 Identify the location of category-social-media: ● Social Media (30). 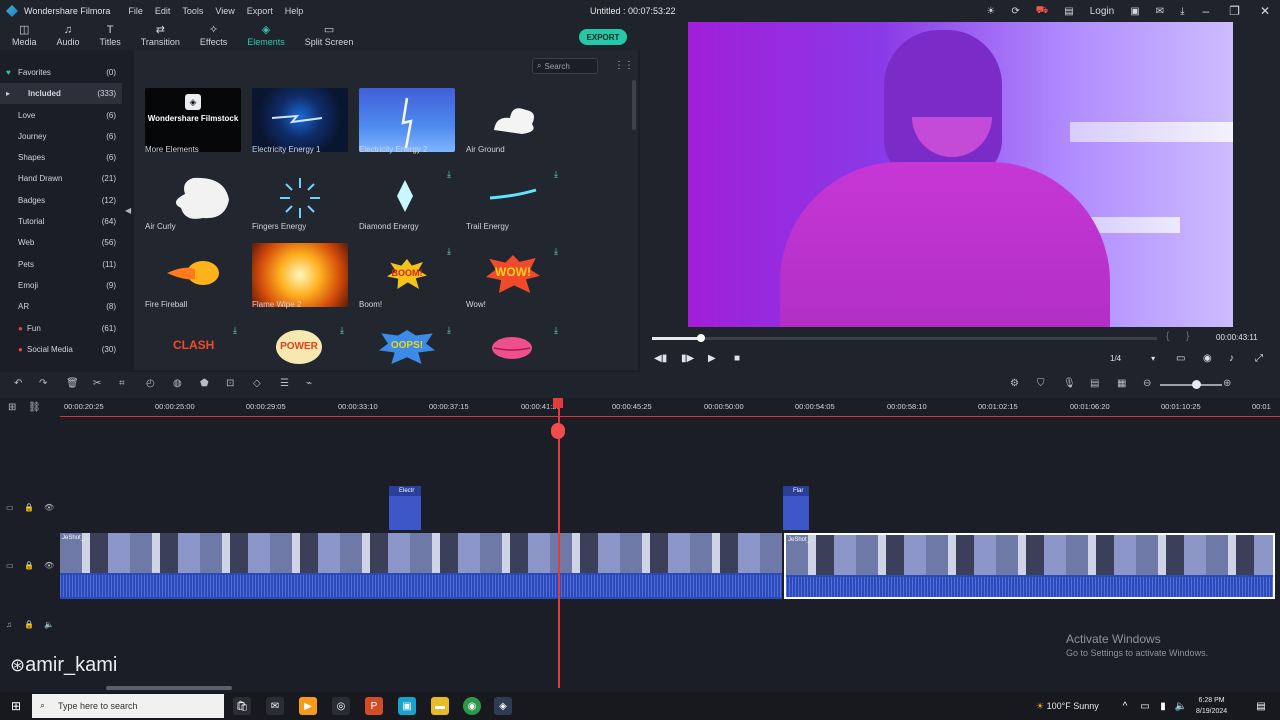
(61, 349).